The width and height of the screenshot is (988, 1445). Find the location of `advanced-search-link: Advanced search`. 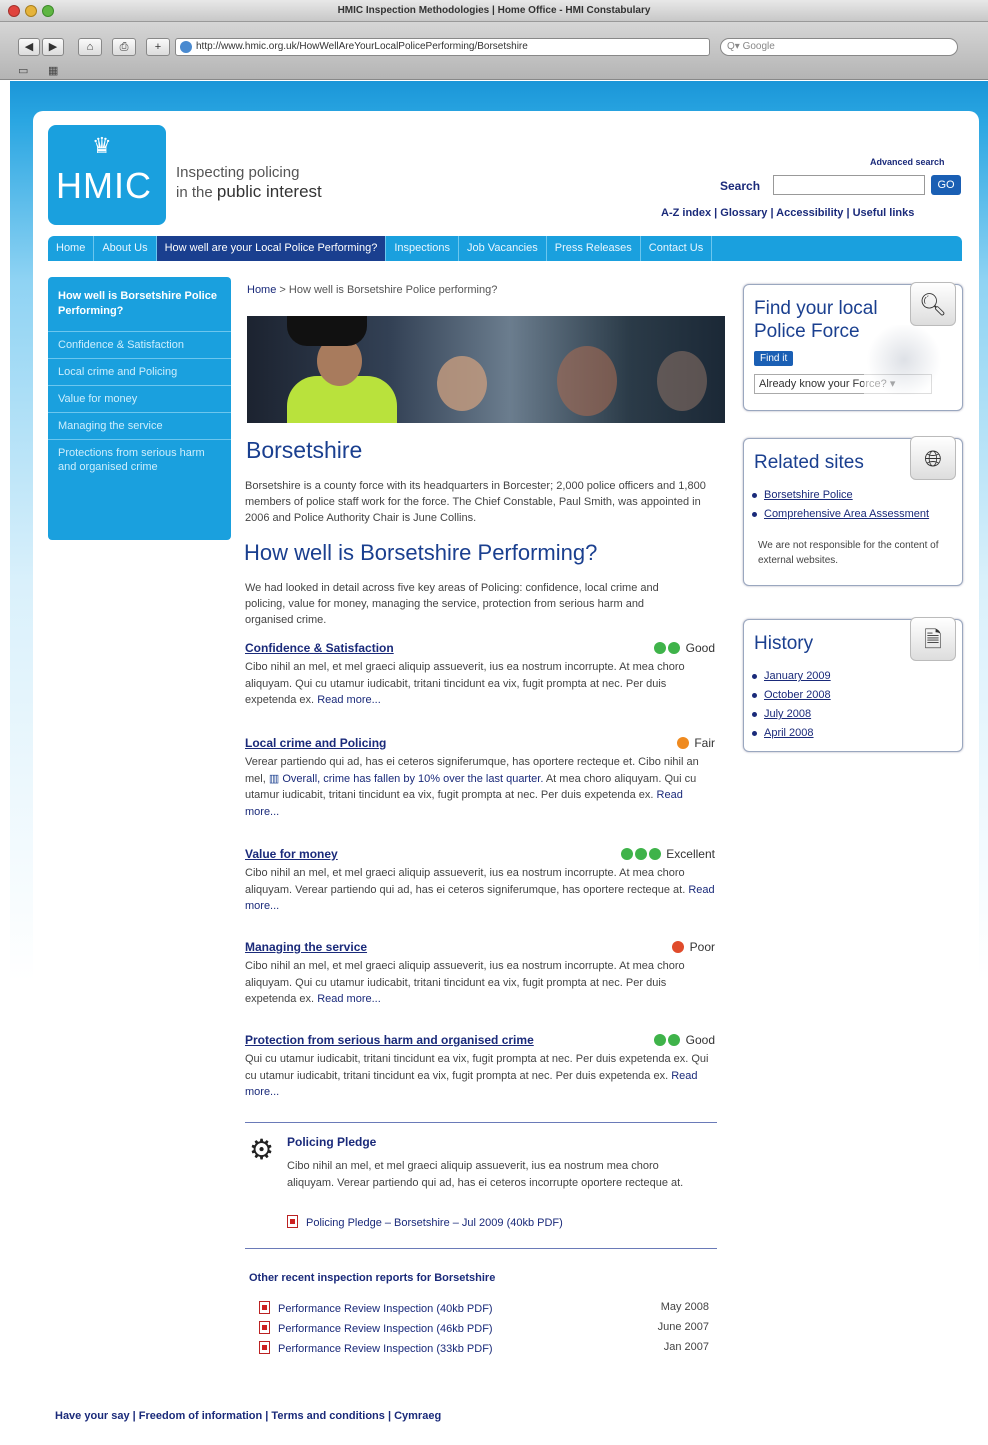

advanced-search-link: Advanced search is located at coordinates (907, 162).